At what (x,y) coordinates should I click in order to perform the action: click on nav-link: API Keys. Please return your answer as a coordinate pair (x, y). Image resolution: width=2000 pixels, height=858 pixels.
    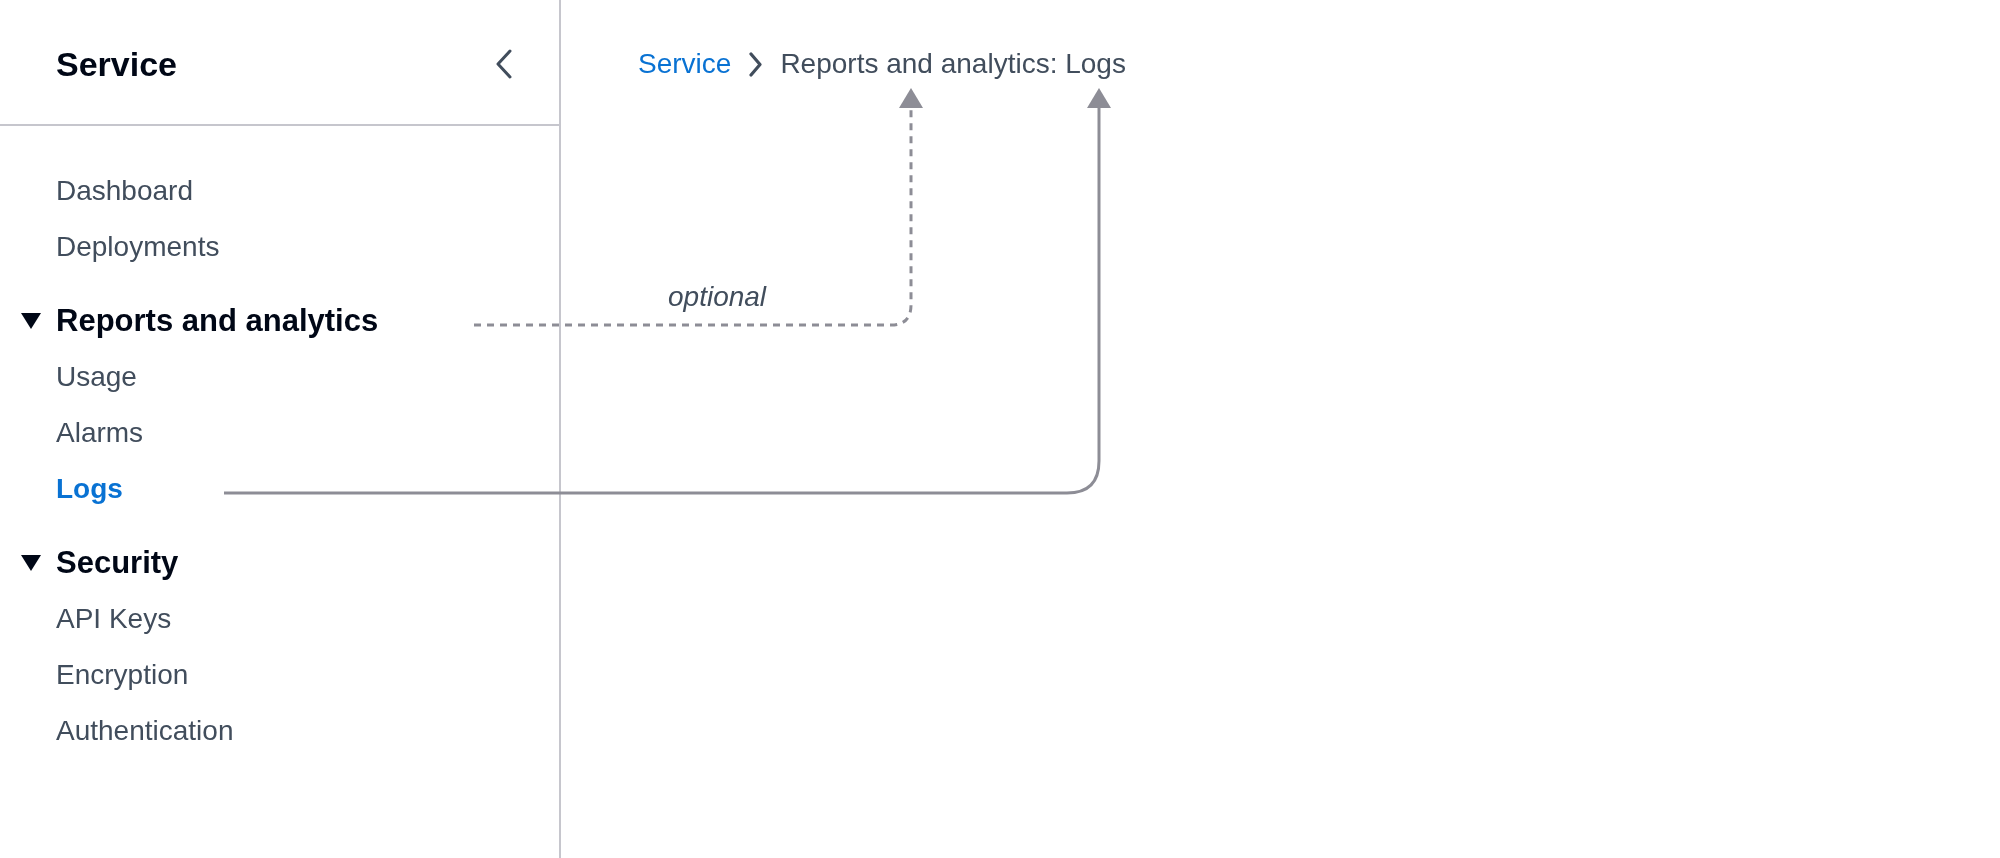
    Looking at the image, I should click on (114, 619).